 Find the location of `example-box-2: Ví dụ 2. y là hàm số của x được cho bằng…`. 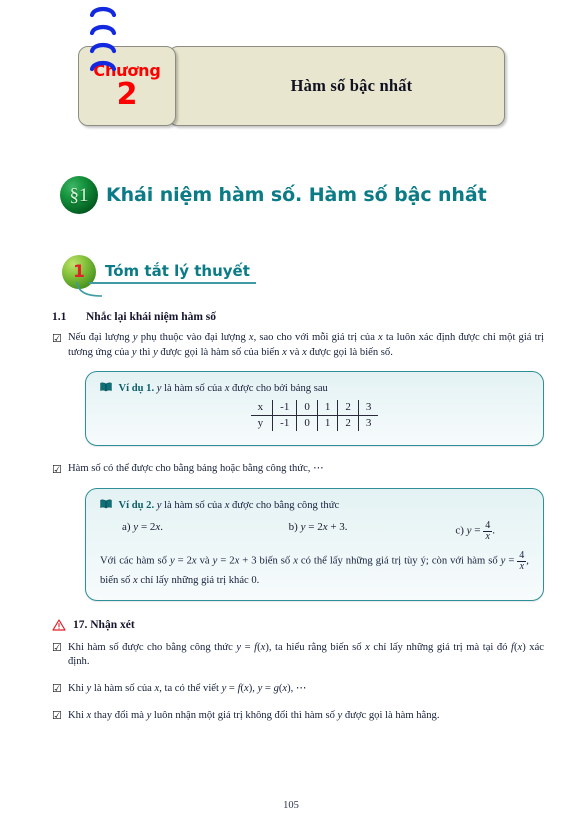

example-box-2: Ví dụ 2. y là hàm số của x được cho bằng… is located at coordinates (314, 544).